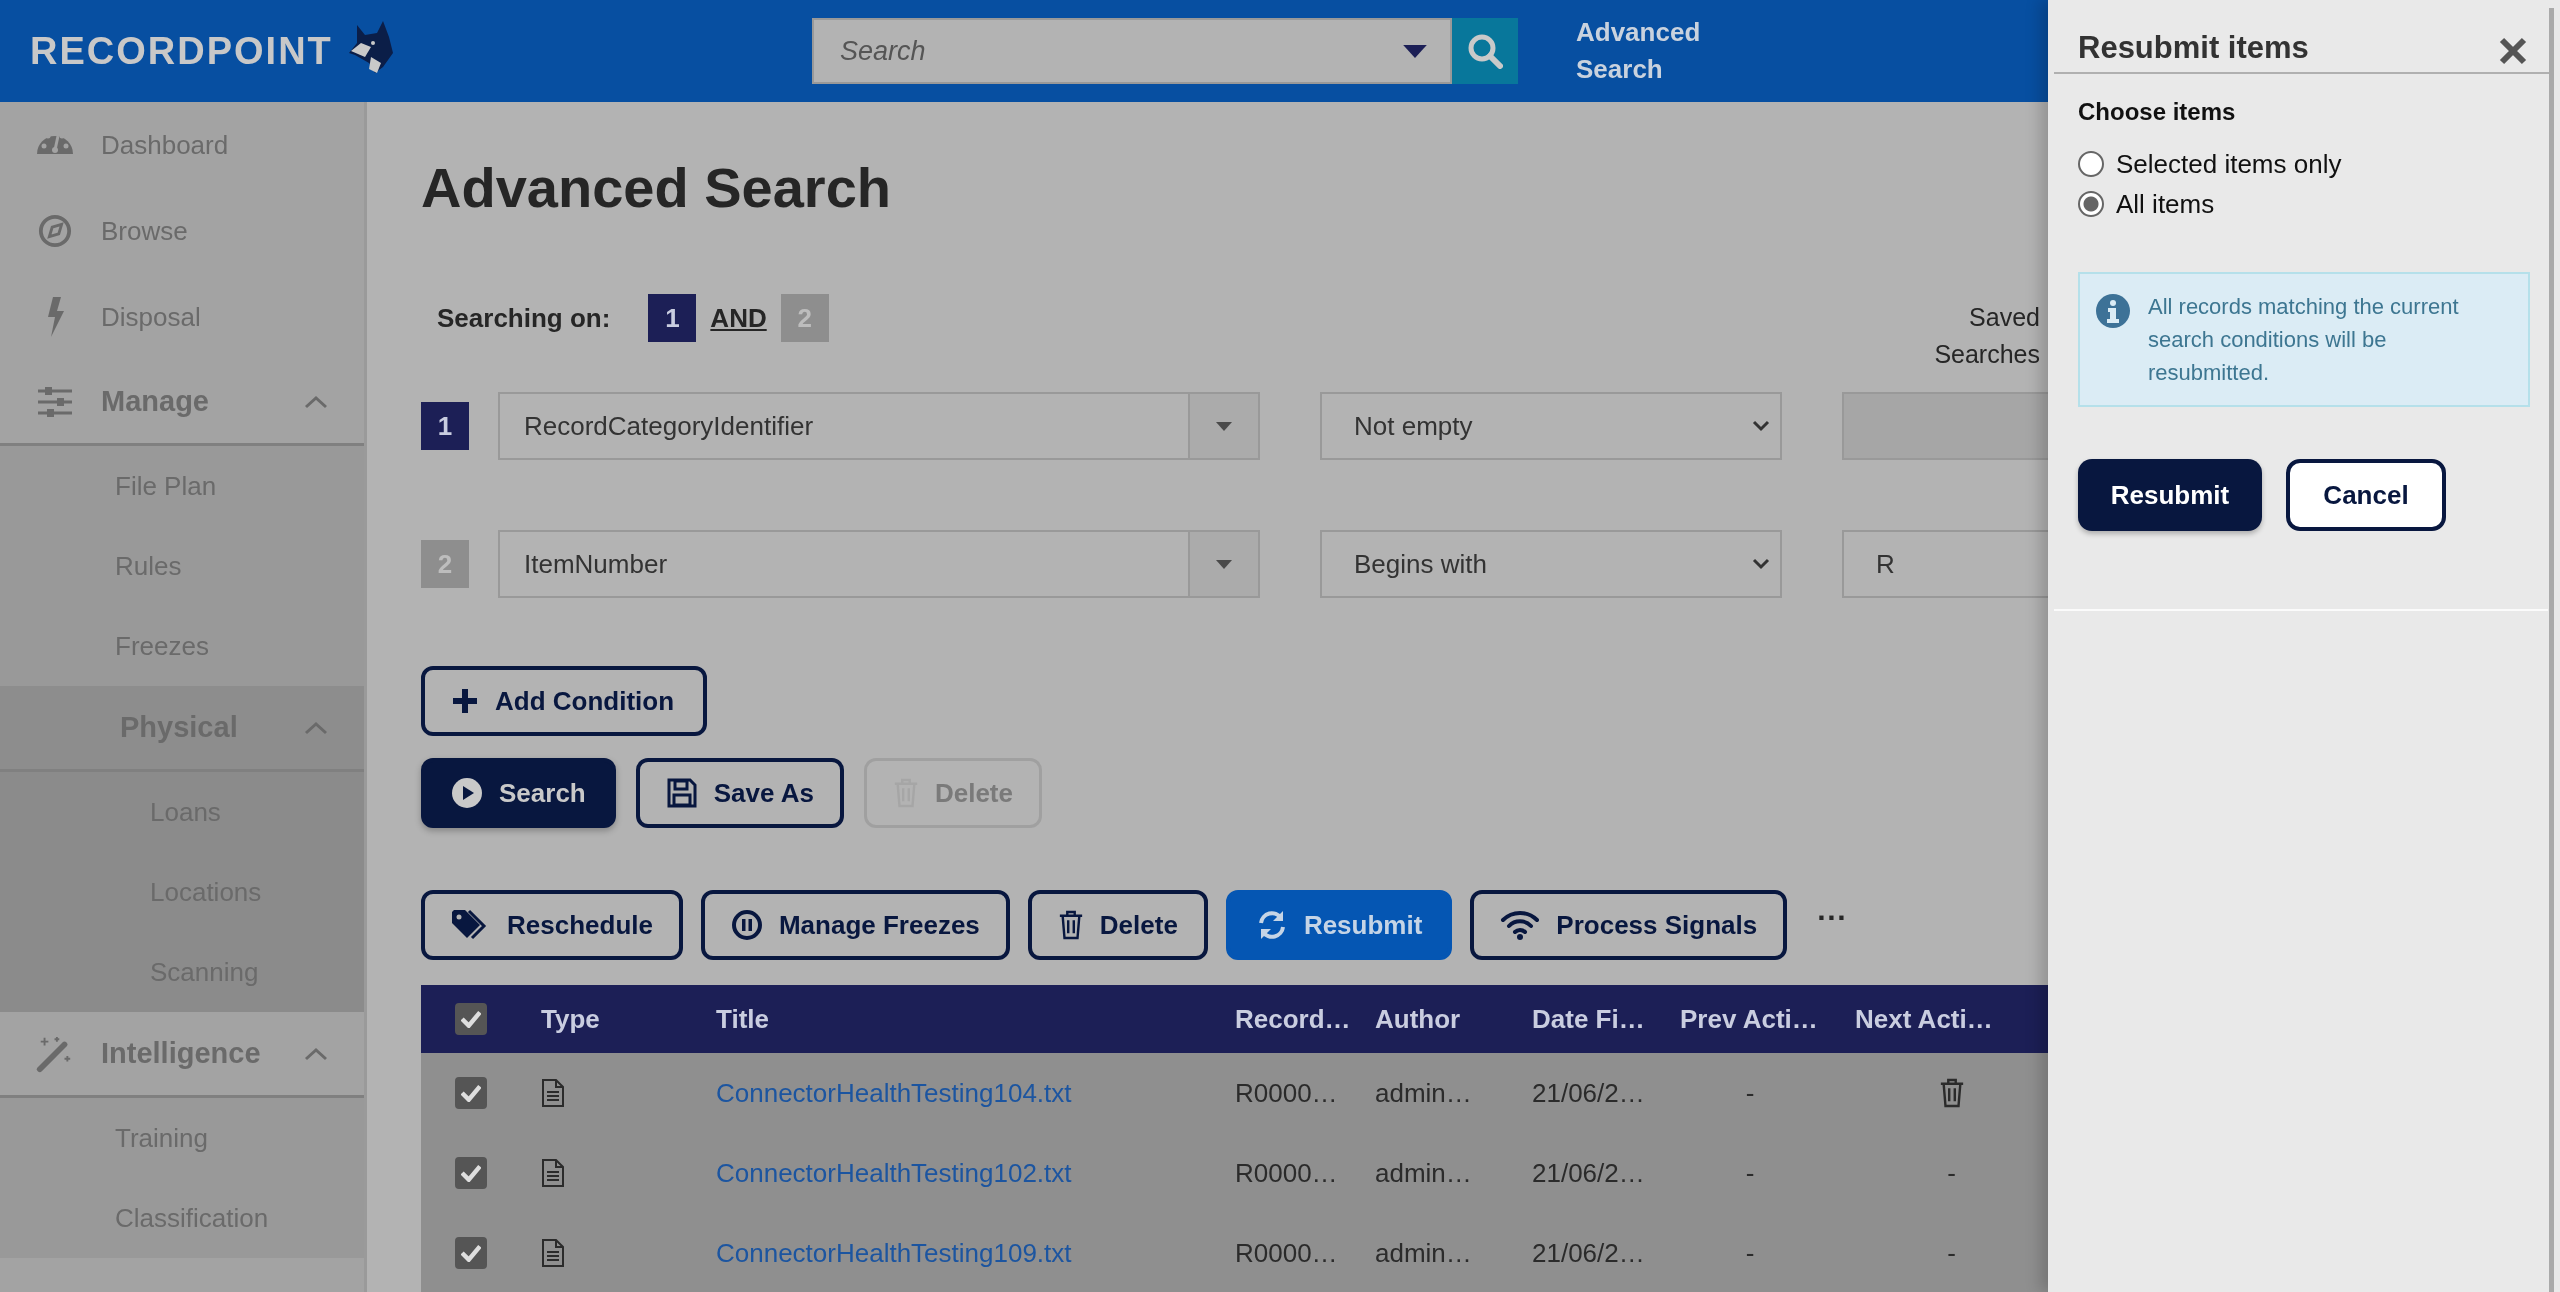  What do you see at coordinates (552, 925) in the screenshot?
I see `reschedule-button: Reschedule` at bounding box center [552, 925].